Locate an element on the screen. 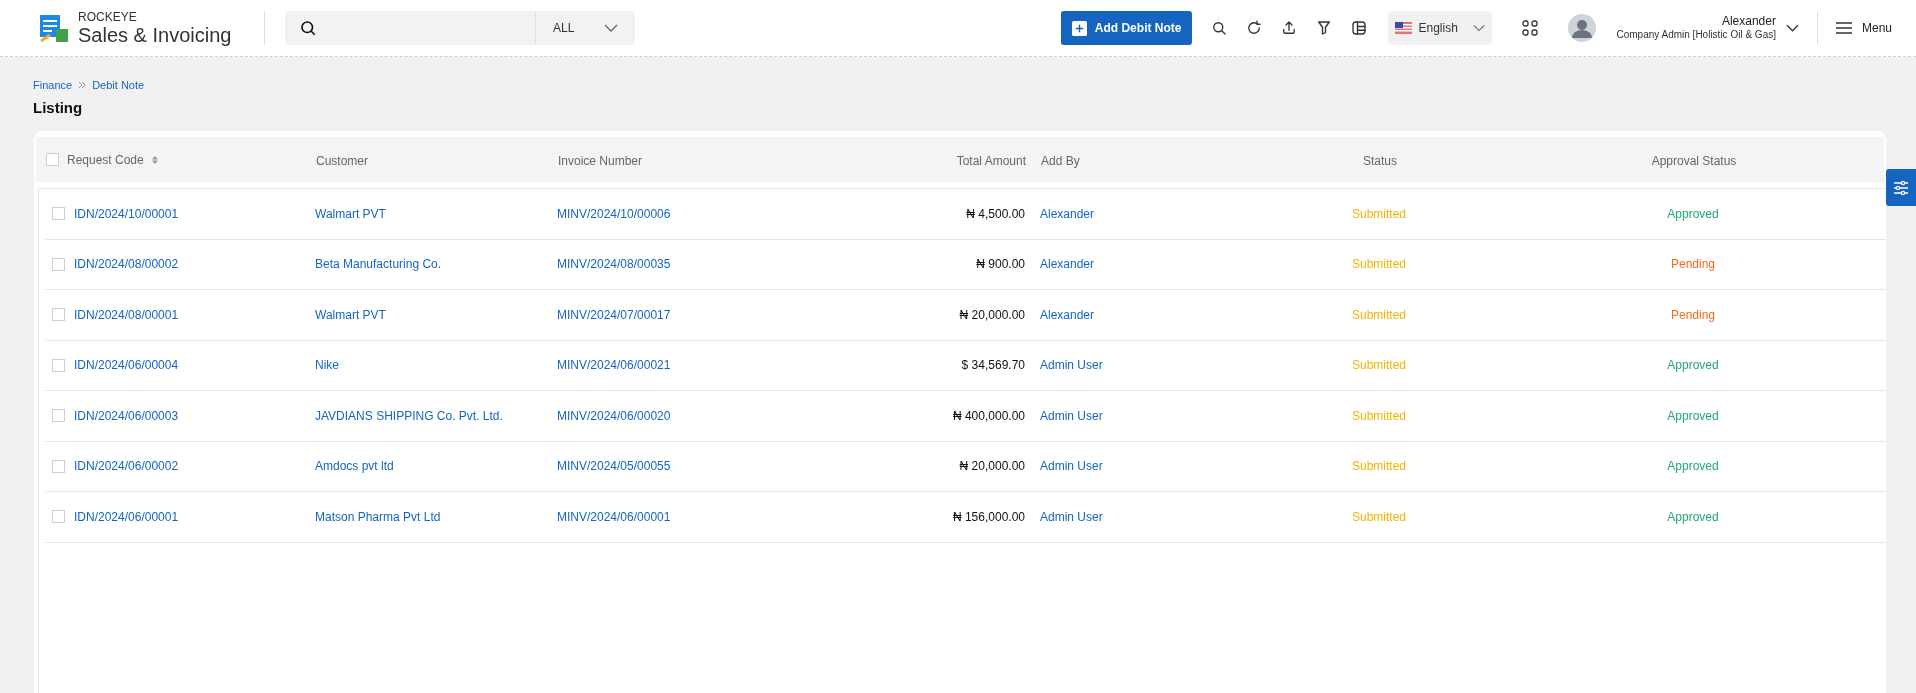 This screenshot has height=693, width=1916. invoice-number-link: MINV/2024/06/00001 is located at coordinates (614, 516).